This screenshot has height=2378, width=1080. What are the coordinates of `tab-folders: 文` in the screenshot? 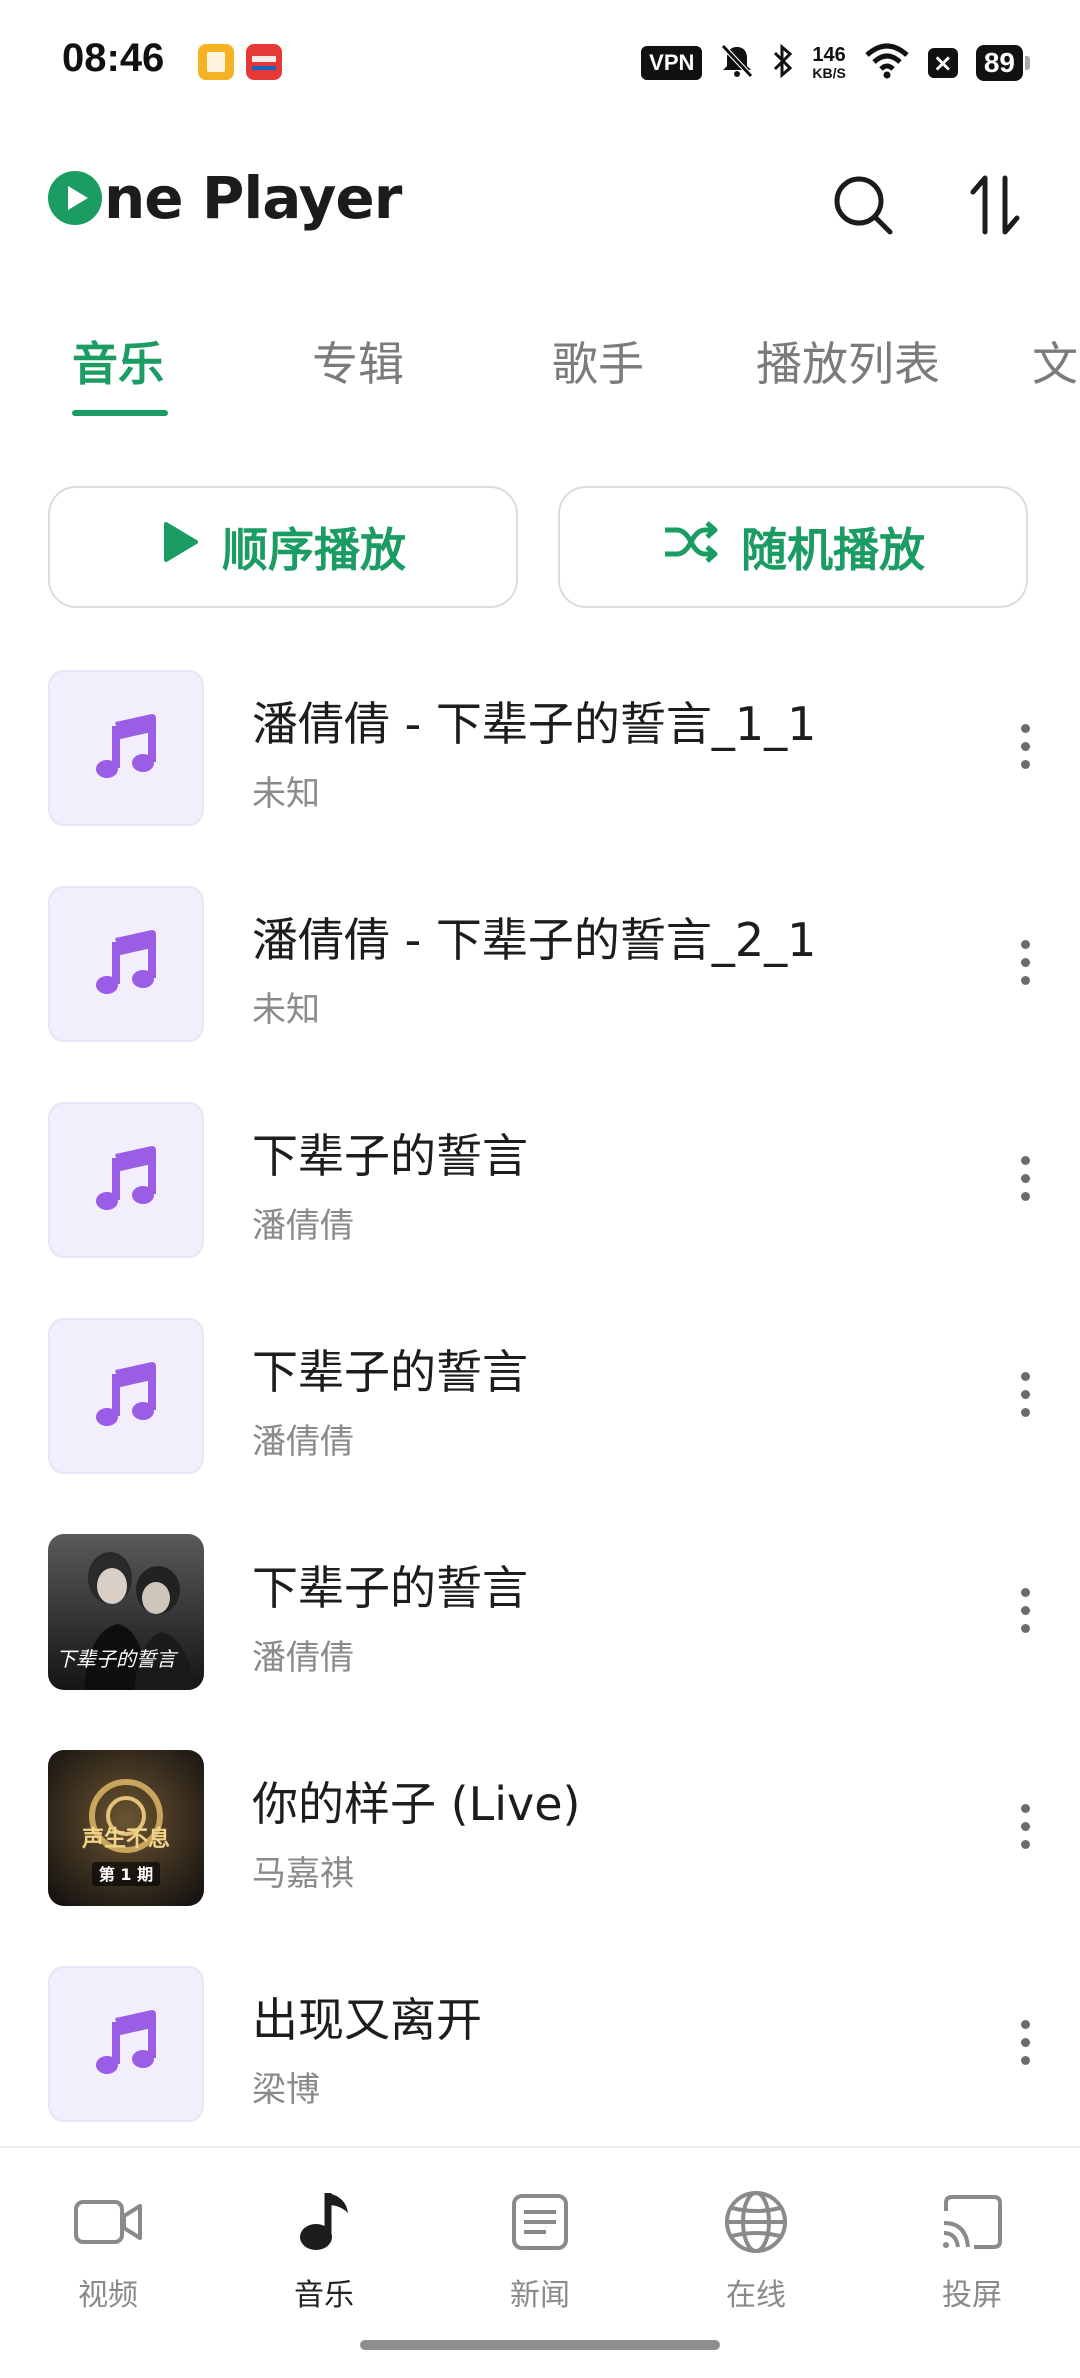 It's located at (1055, 361).